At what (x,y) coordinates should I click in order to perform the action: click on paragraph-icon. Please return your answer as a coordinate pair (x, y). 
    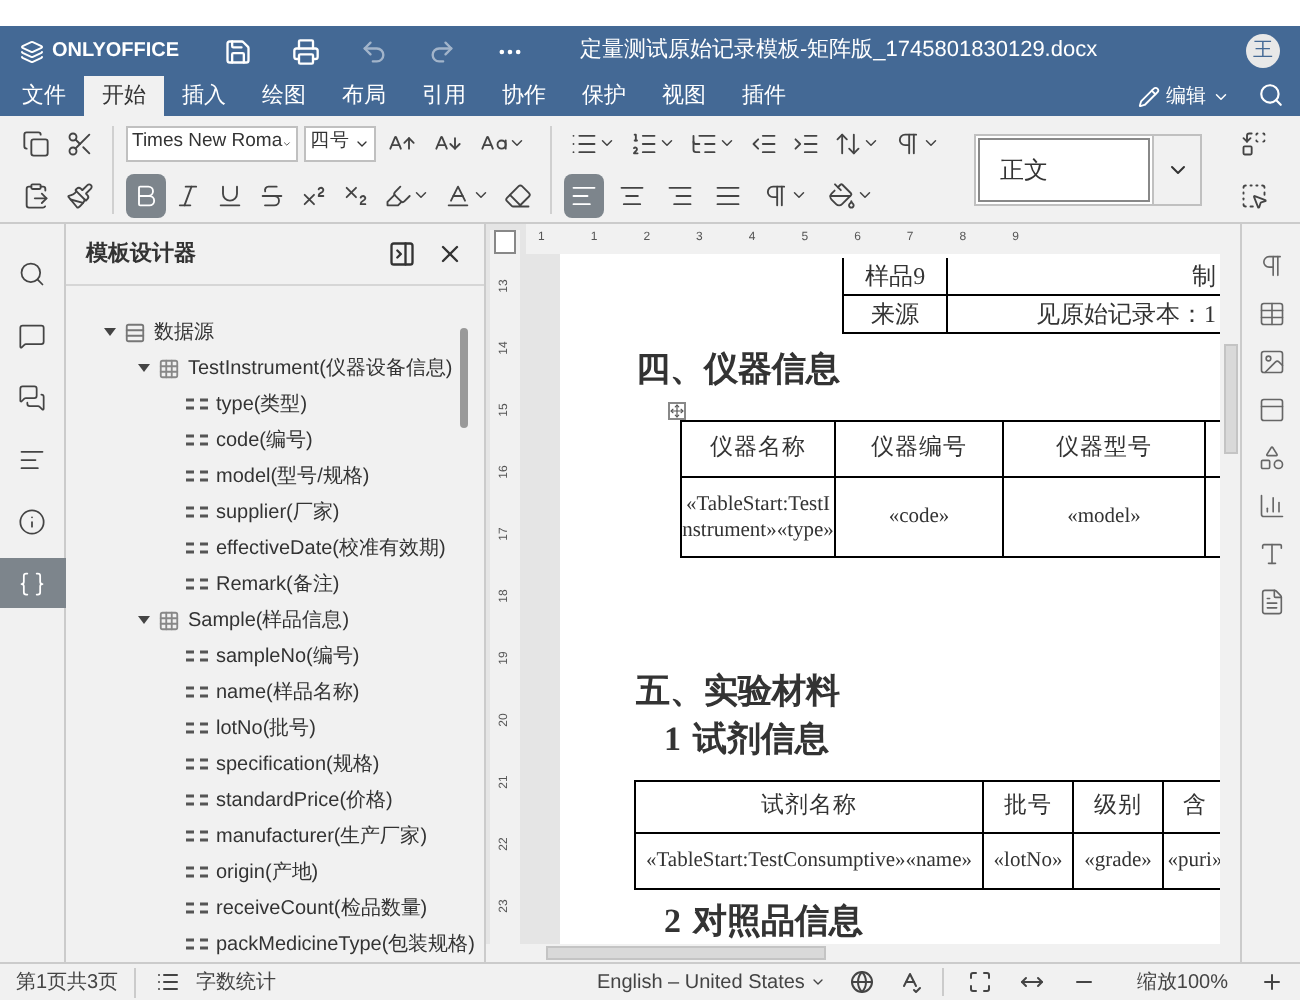
    Looking at the image, I should click on (1271, 266).